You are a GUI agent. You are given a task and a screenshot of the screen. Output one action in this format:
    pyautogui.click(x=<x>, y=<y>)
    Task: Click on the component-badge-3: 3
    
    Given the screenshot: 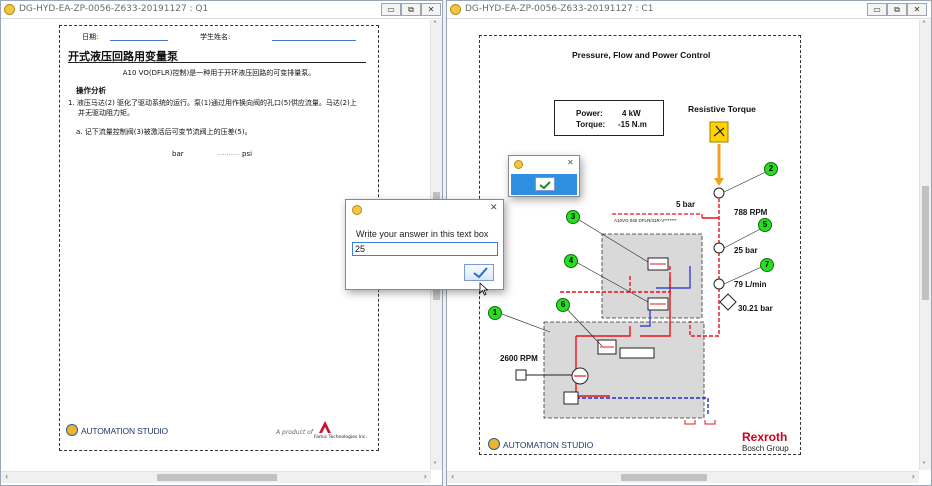 What is the action you would take?
    pyautogui.click(x=573, y=217)
    